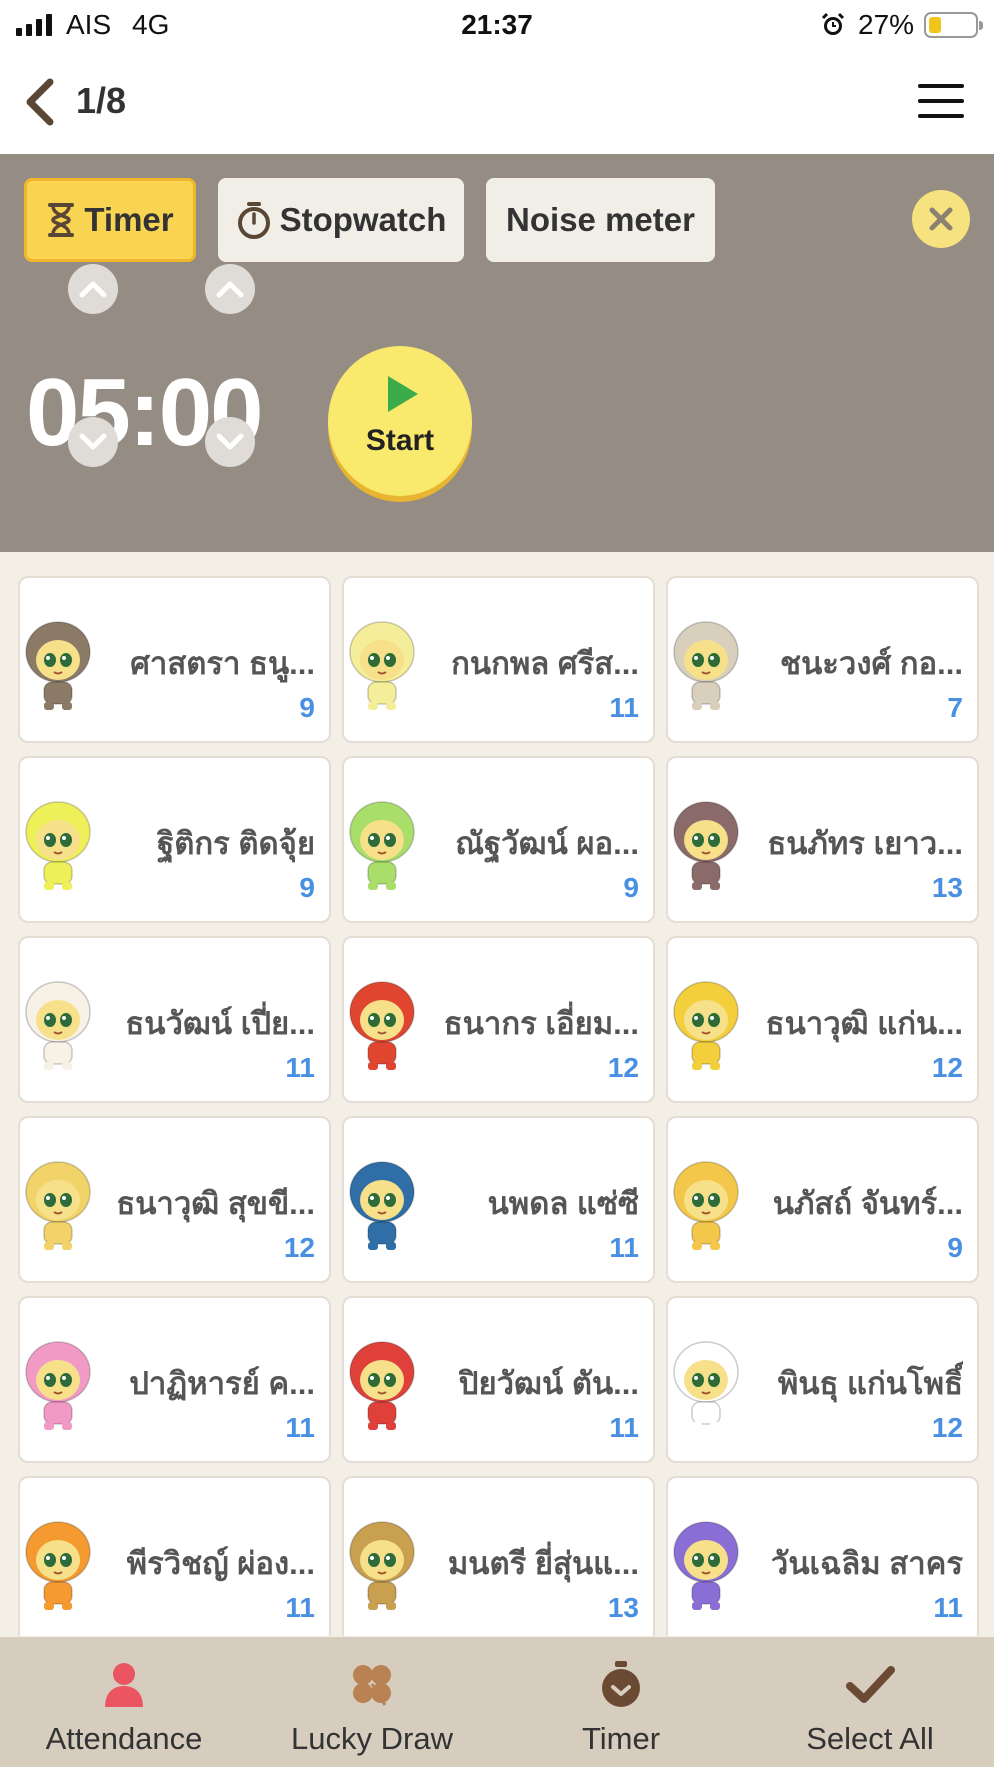 This screenshot has width=994, height=1767. Describe the element at coordinates (363, 219) in the screenshot. I see `tab-stopwatch-label: Stopwatch` at that location.